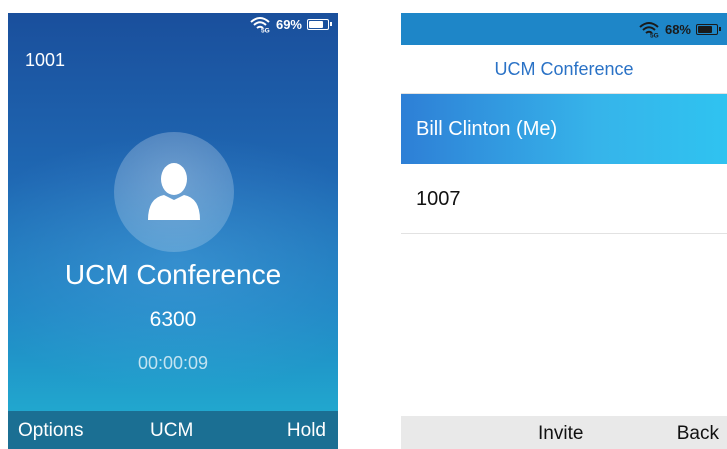  Describe the element at coordinates (564, 129) in the screenshot. I see `participant-item-self: Bill Clinton (Me)` at that location.